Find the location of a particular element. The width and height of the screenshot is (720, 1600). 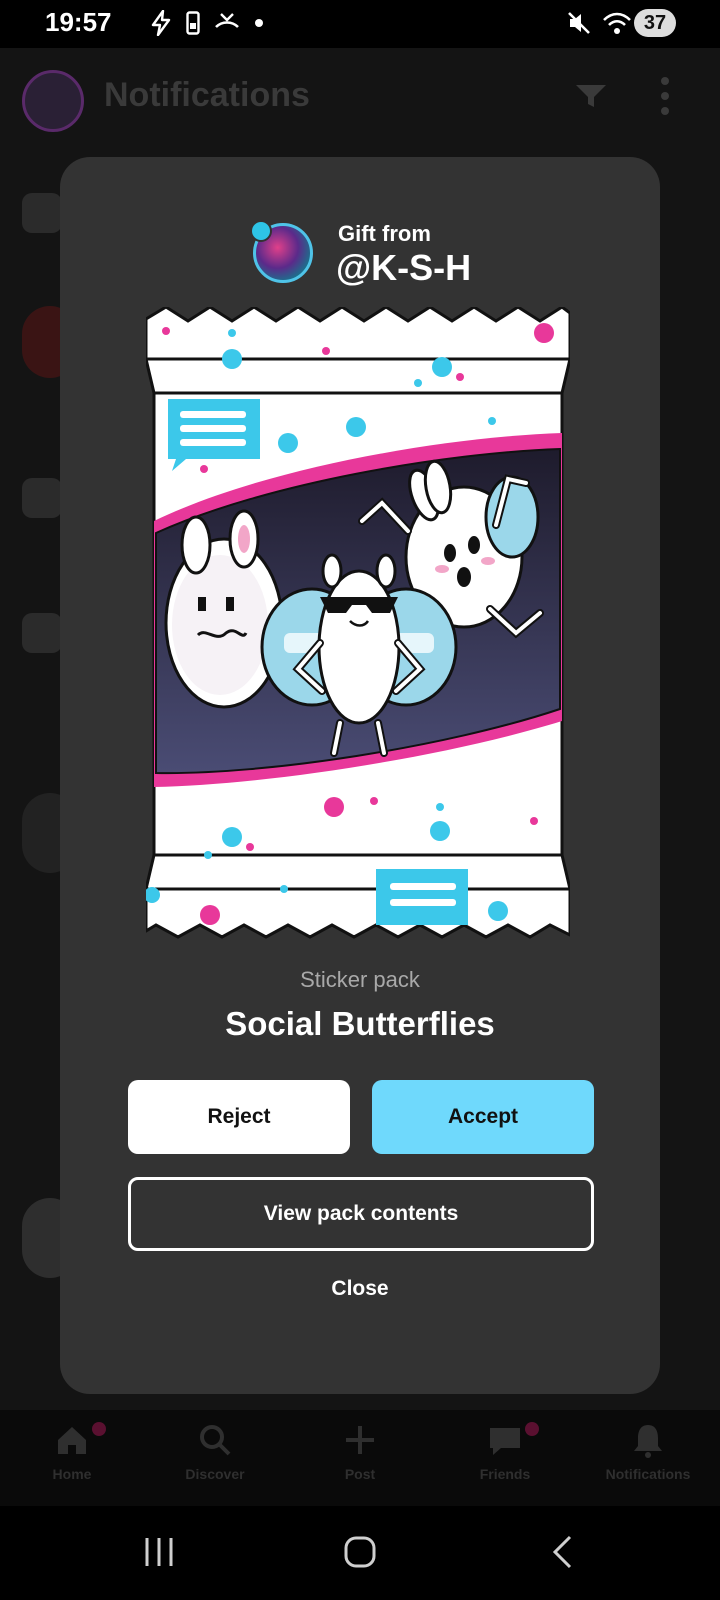

sender-username: @K-S-H is located at coordinates (403, 268).